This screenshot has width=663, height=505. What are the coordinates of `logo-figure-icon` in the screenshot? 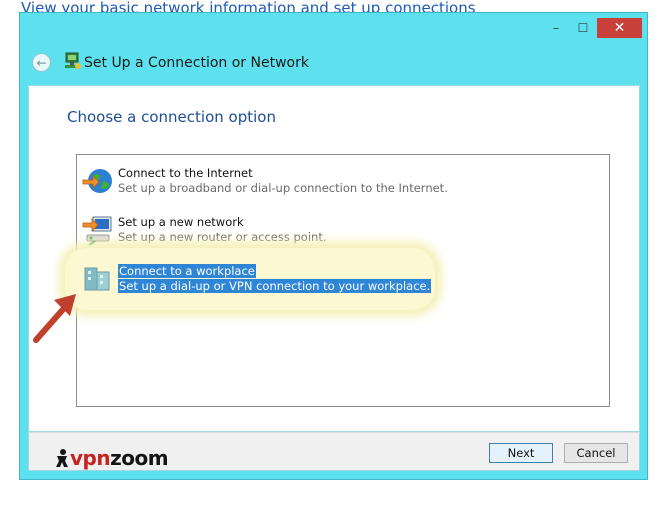 It's located at (62, 458).